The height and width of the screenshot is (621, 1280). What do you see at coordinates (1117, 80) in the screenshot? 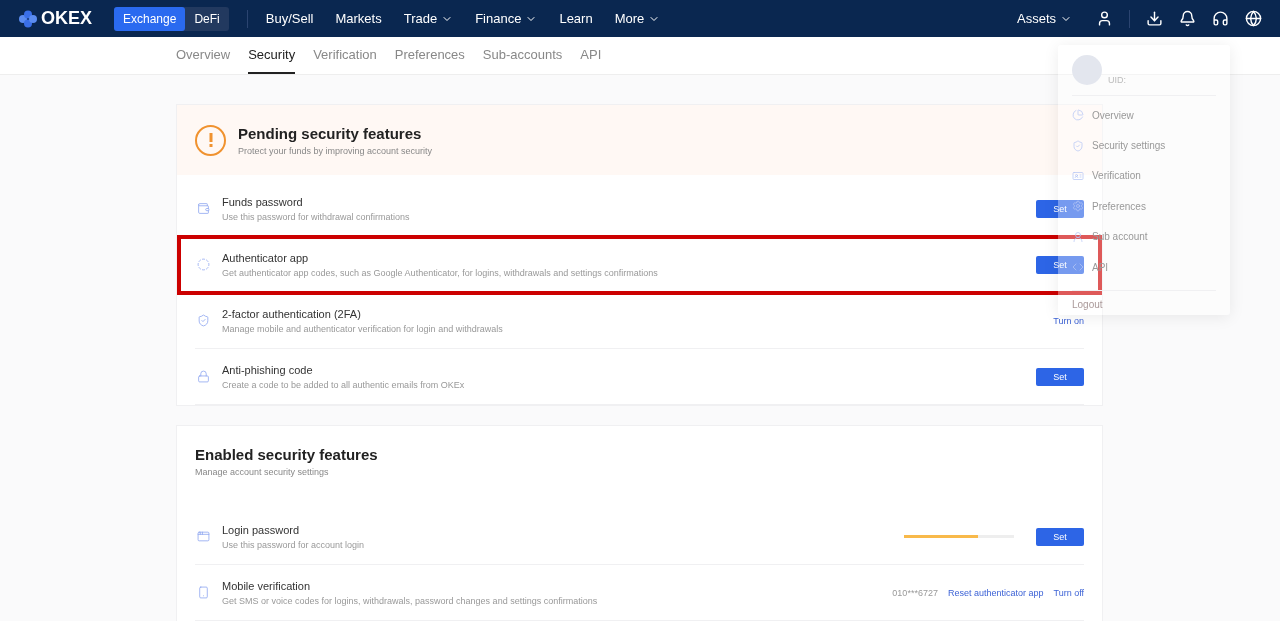
I see `uid-label: UID:` at bounding box center [1117, 80].